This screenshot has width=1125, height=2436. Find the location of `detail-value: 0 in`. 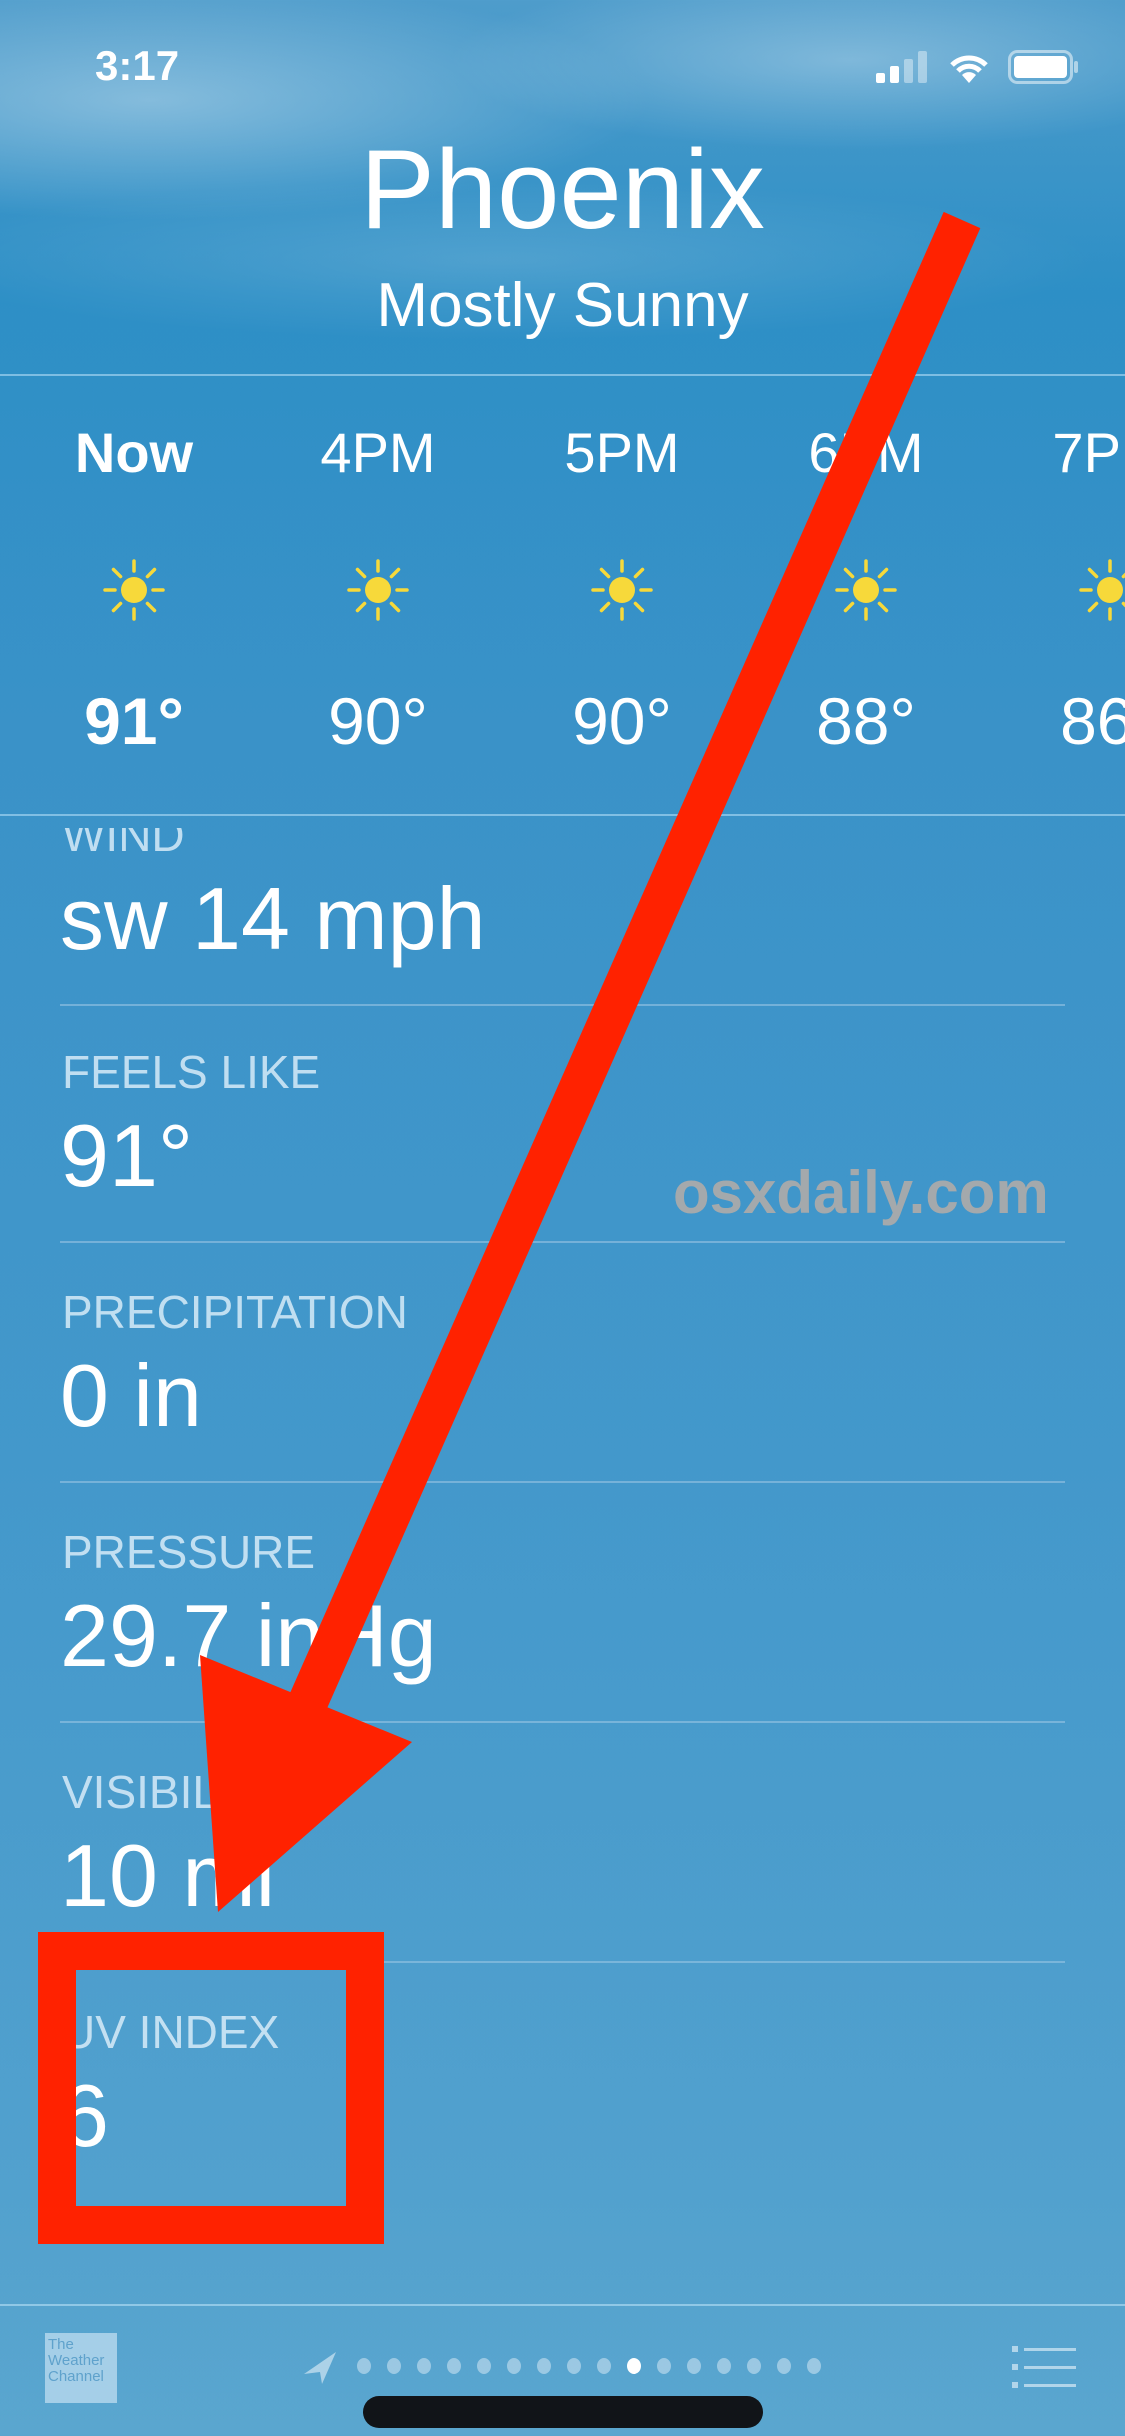

detail-value: 0 in is located at coordinates (131, 1395).